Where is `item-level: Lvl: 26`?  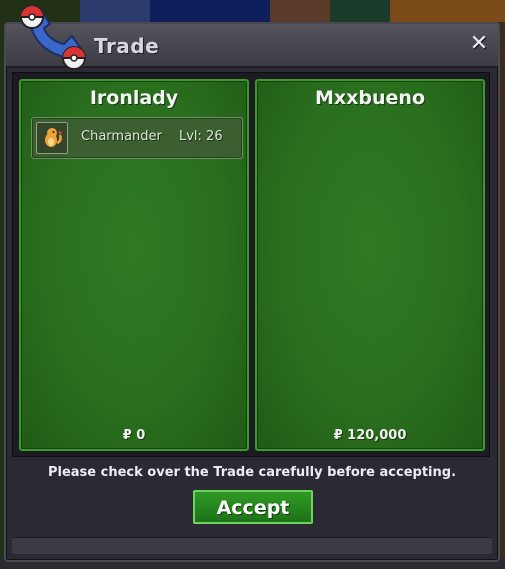
item-level: Lvl: 26 is located at coordinates (201, 136).